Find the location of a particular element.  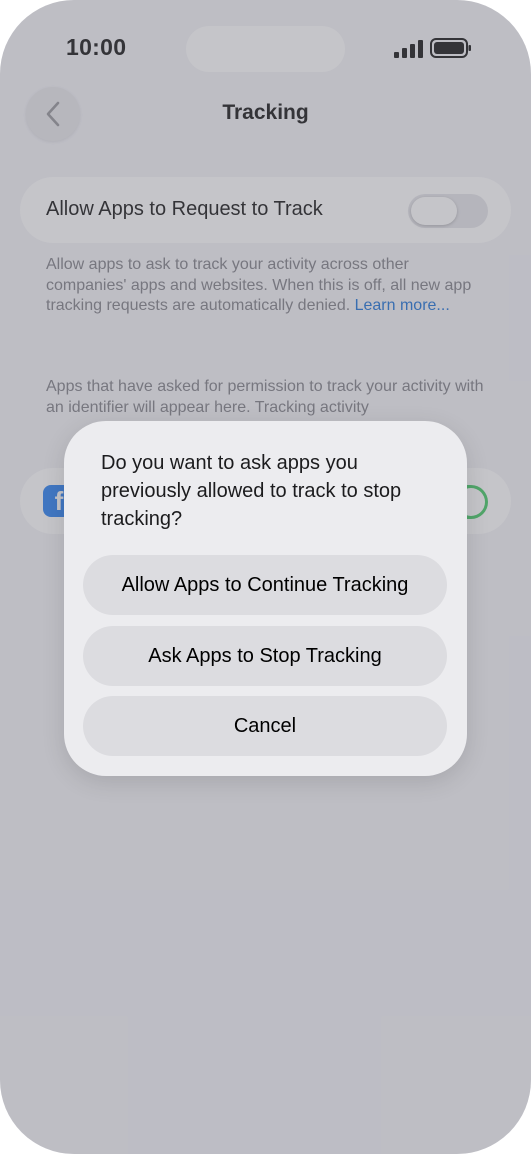

continue-tracking-button: Allow Apps to Continue Tracking is located at coordinates (265, 585).